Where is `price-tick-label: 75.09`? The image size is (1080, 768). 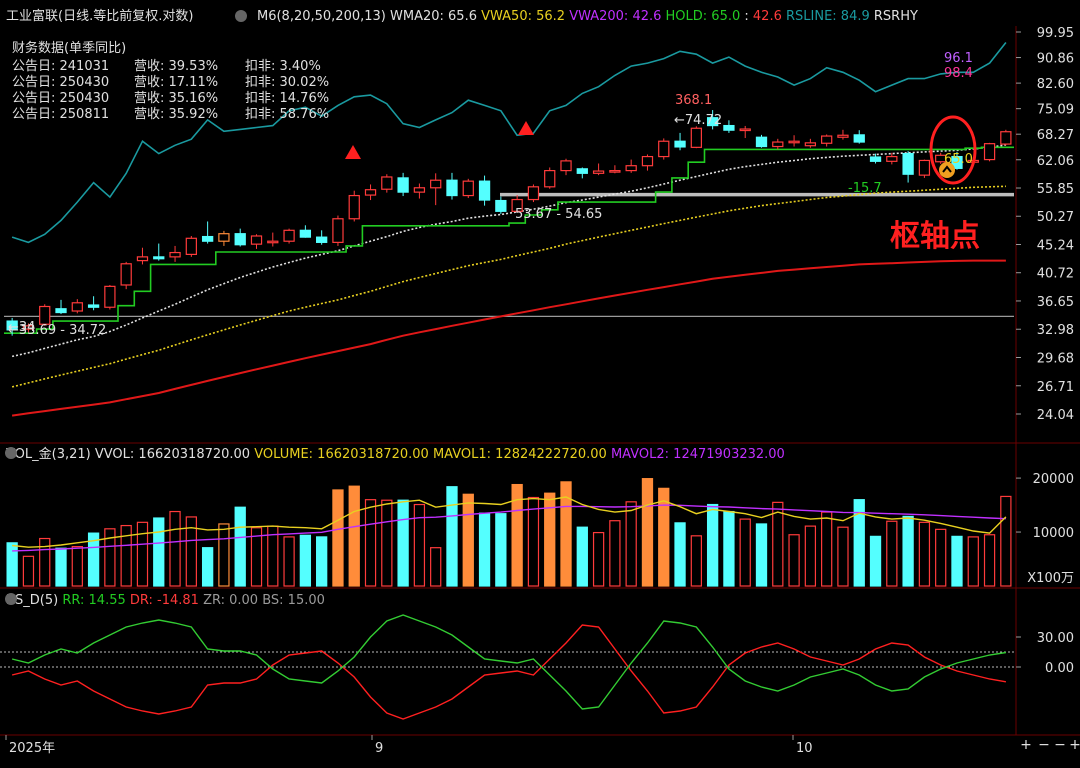 price-tick-label: 75.09 is located at coordinates (1055, 110).